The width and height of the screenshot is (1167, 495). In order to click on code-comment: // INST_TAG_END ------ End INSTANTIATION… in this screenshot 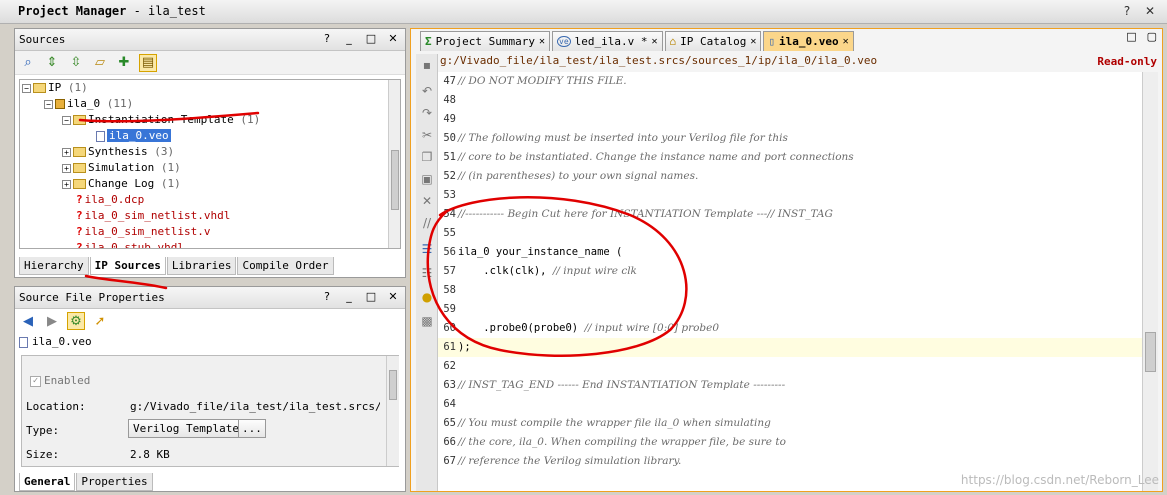, I will do `click(622, 385)`.